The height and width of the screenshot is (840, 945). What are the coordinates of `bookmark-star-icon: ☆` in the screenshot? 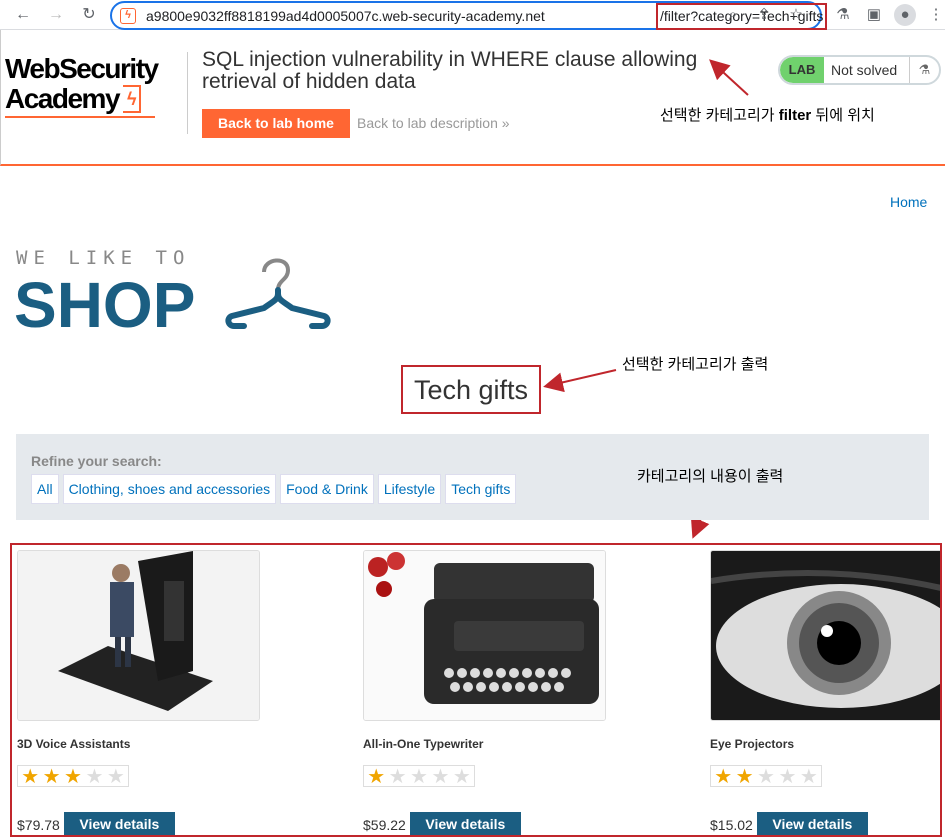 It's located at (796, 15).